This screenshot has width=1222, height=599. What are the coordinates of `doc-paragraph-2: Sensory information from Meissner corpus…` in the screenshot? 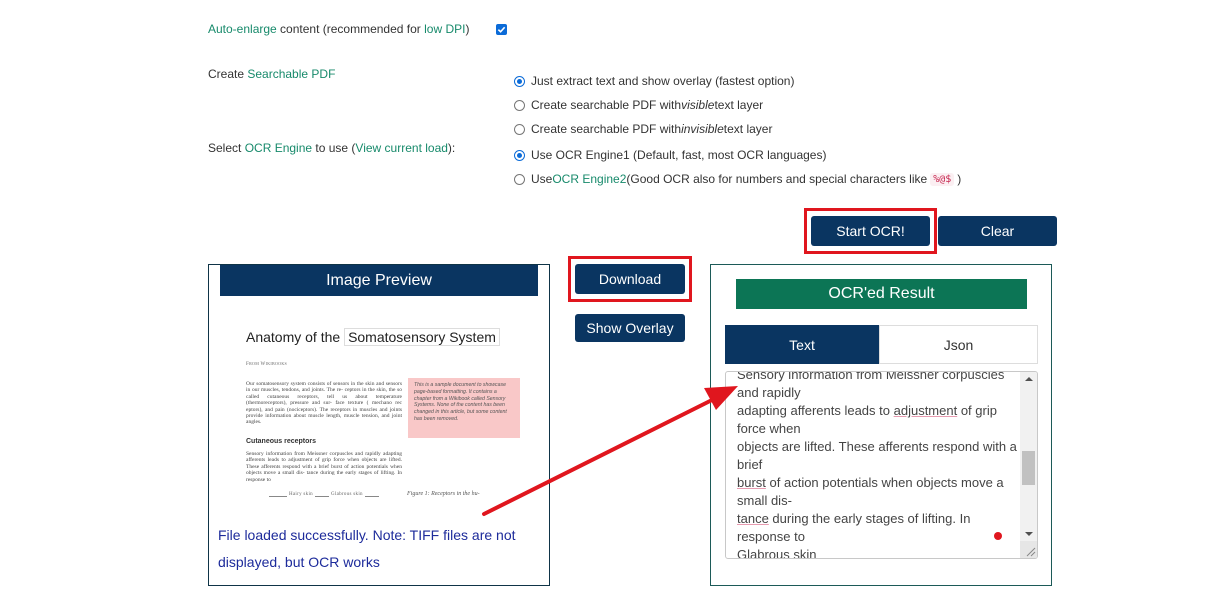 It's located at (324, 467).